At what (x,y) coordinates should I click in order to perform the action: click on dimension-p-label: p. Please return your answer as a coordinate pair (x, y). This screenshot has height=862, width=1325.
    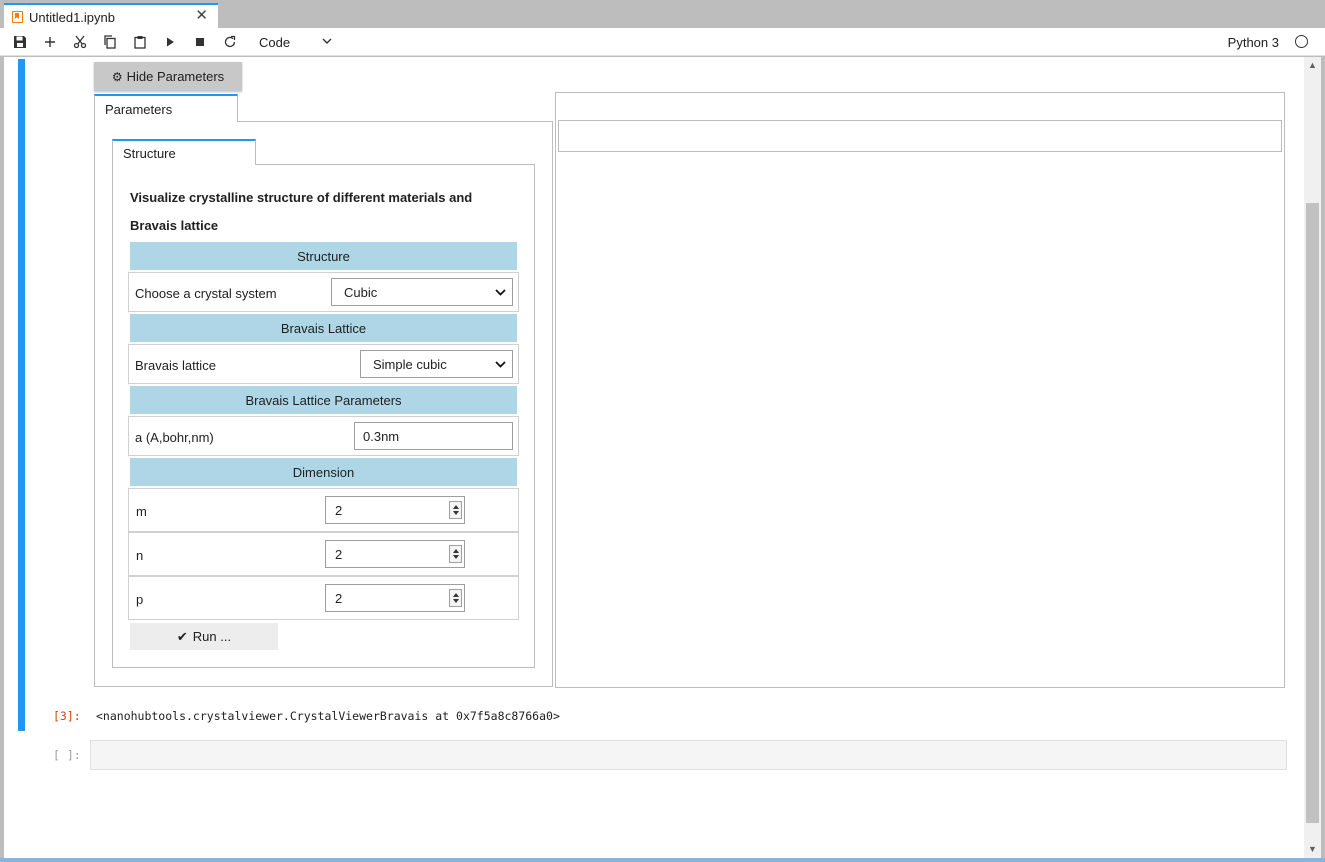
    Looking at the image, I should click on (140, 599).